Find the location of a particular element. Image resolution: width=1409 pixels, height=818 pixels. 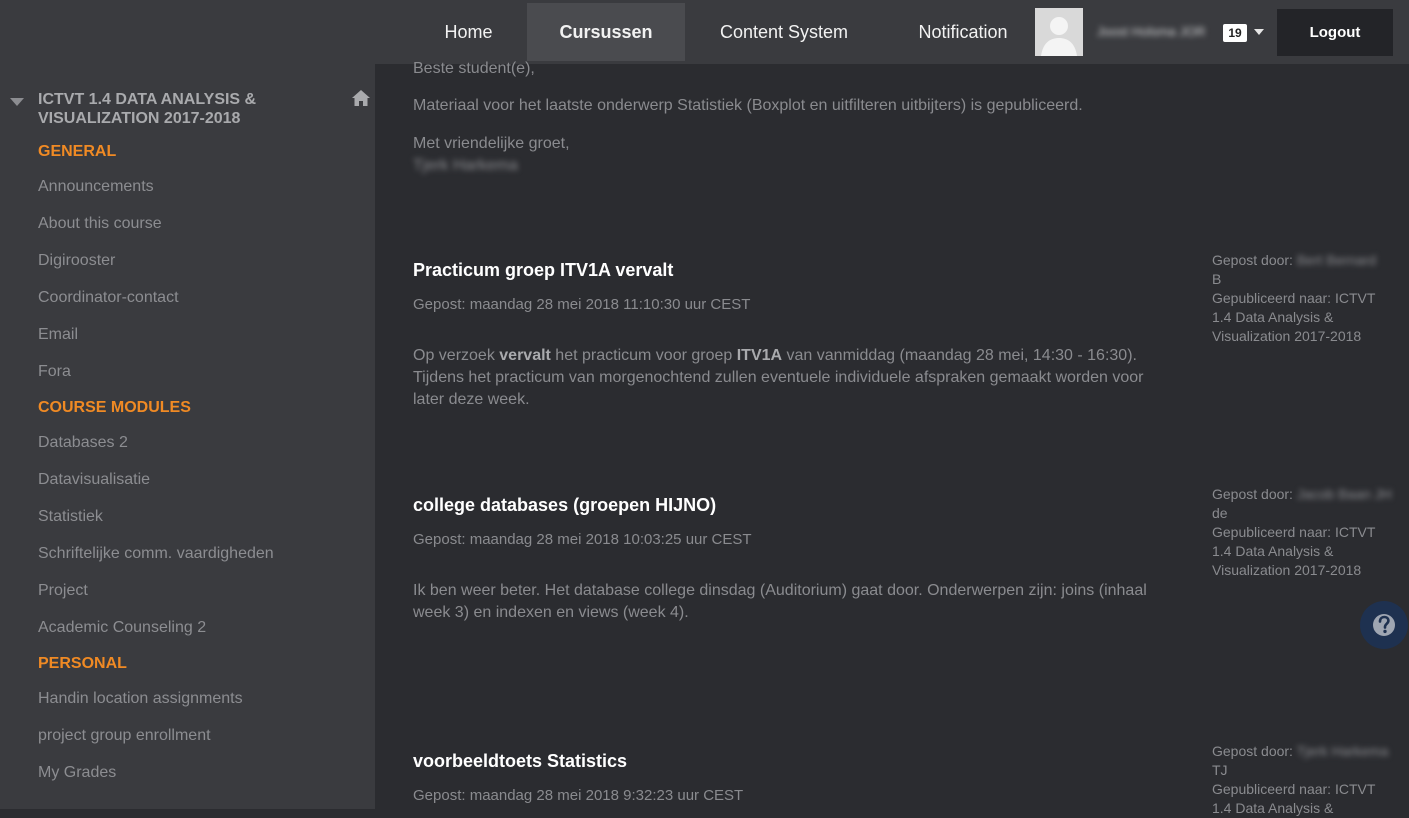

poster-name: Jacob Baan JH is located at coordinates (1344, 494).